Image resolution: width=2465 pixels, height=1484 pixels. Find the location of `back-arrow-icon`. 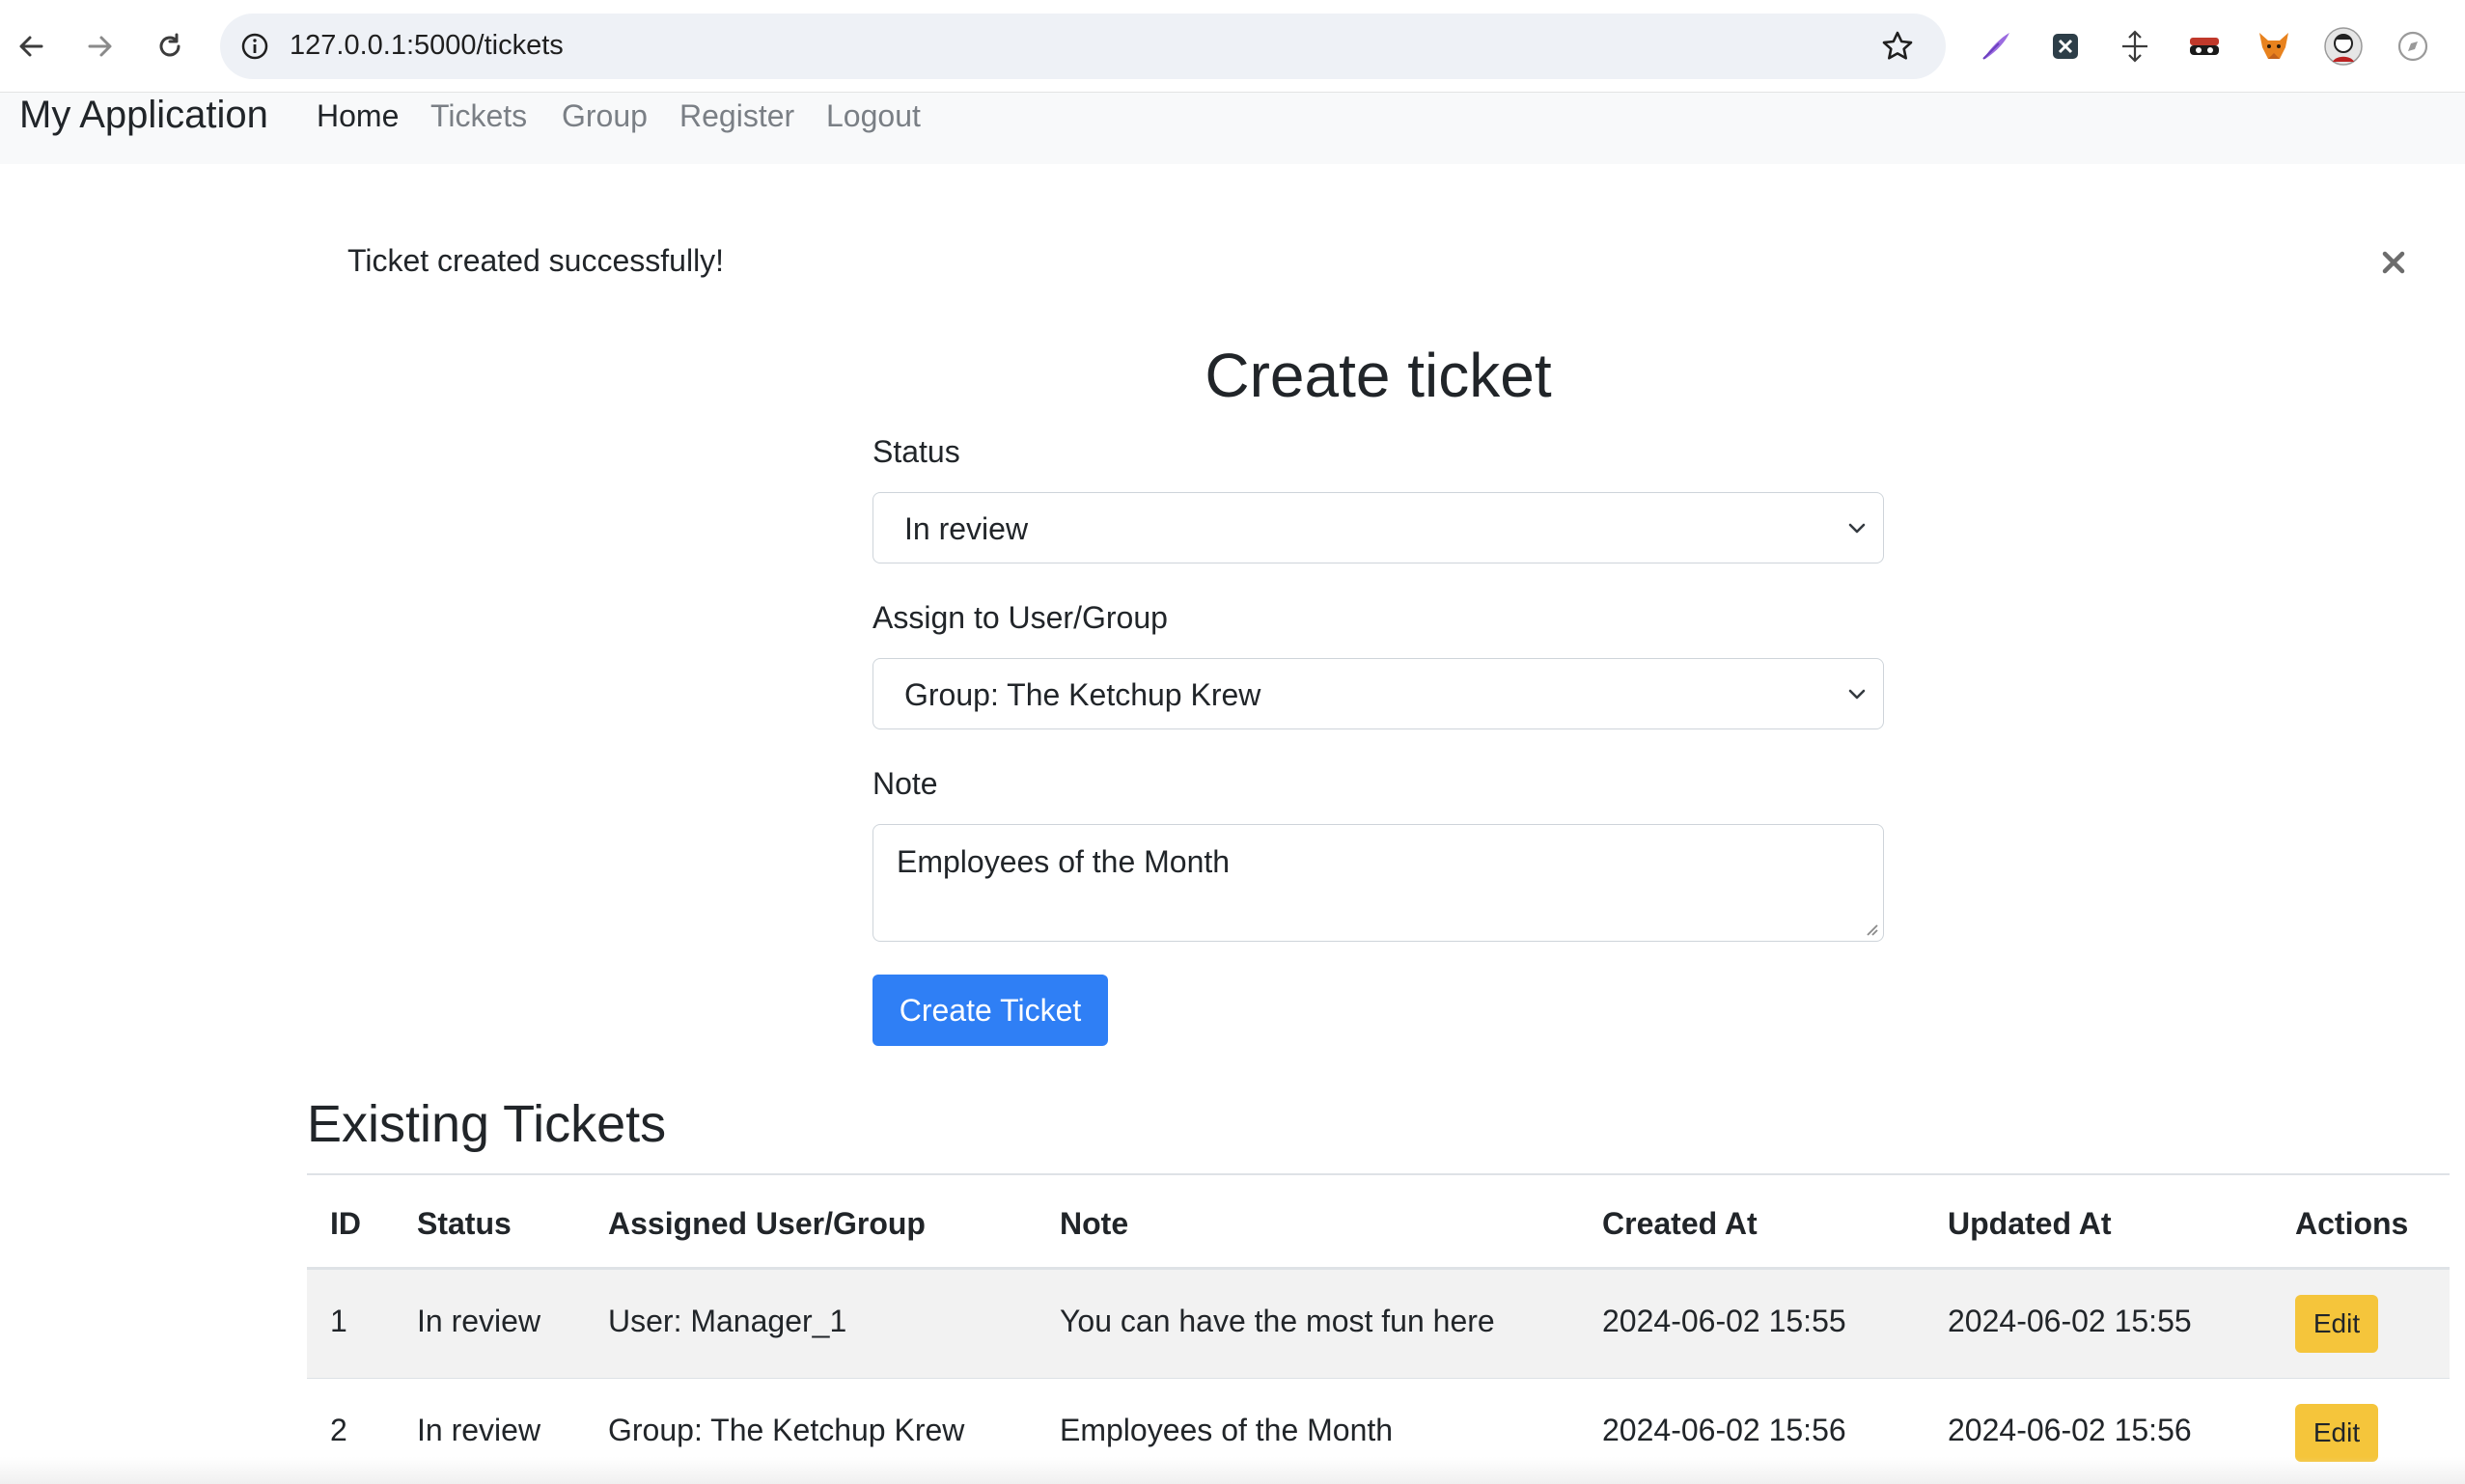

back-arrow-icon is located at coordinates (31, 46).